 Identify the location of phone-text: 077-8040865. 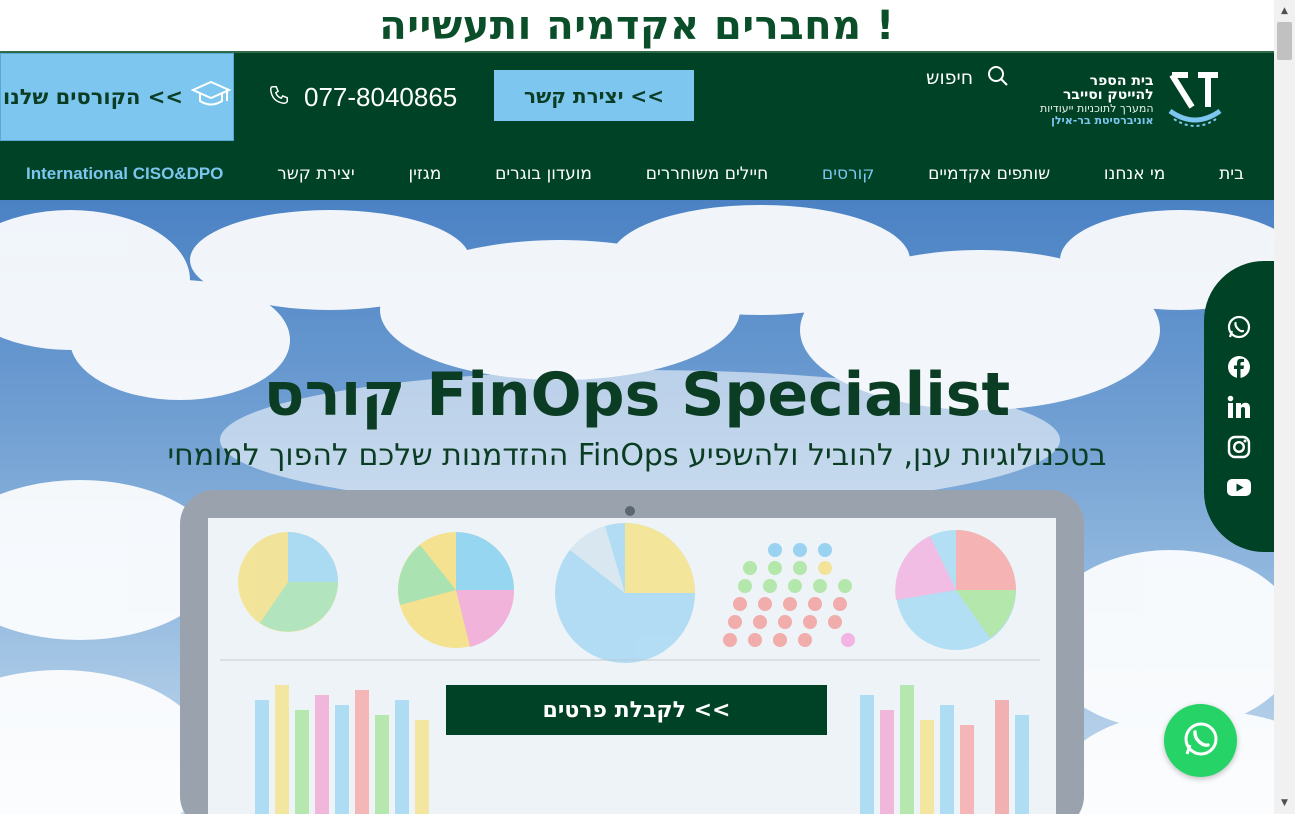
(381, 96).